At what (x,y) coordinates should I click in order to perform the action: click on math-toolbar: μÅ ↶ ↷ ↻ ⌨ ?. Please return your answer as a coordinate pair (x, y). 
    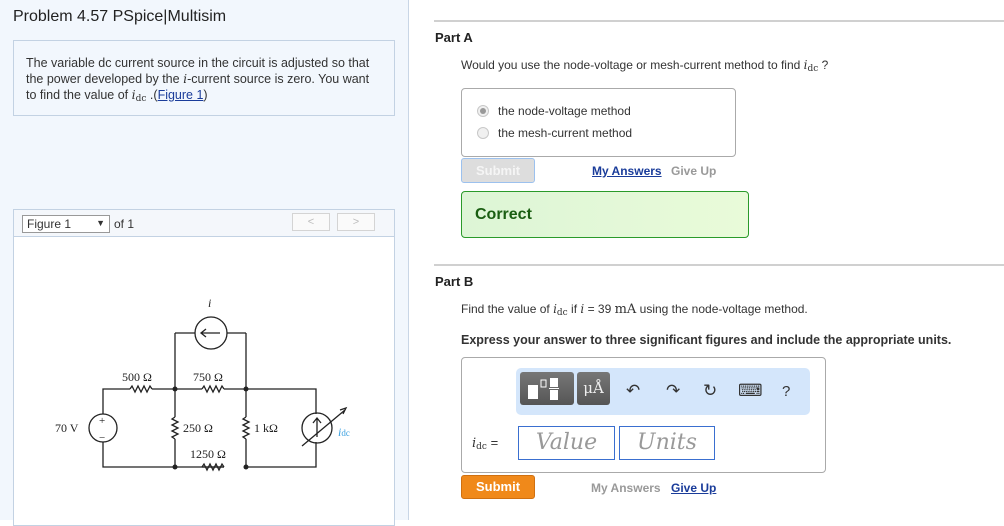
    Looking at the image, I should click on (663, 391).